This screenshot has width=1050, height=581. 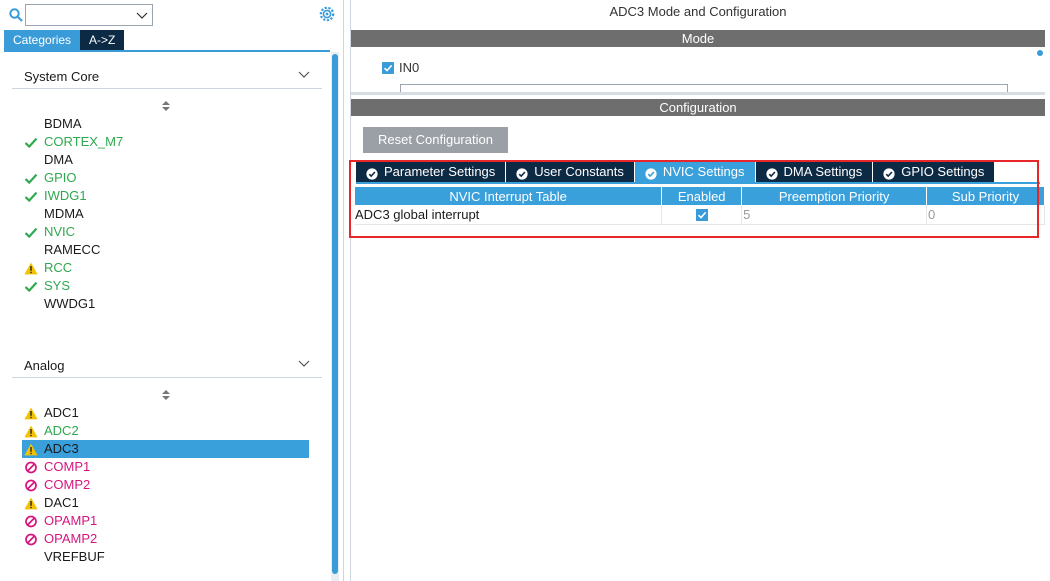 What do you see at coordinates (72, 249) in the screenshot?
I see `sidebar-item-label: RAMECC` at bounding box center [72, 249].